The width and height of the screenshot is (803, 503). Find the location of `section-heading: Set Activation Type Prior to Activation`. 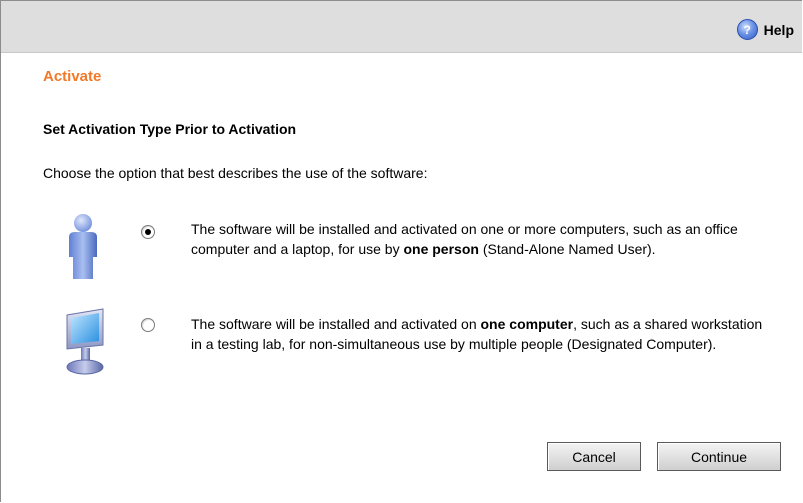

section-heading: Set Activation Type Prior to Activation is located at coordinates (170, 129).